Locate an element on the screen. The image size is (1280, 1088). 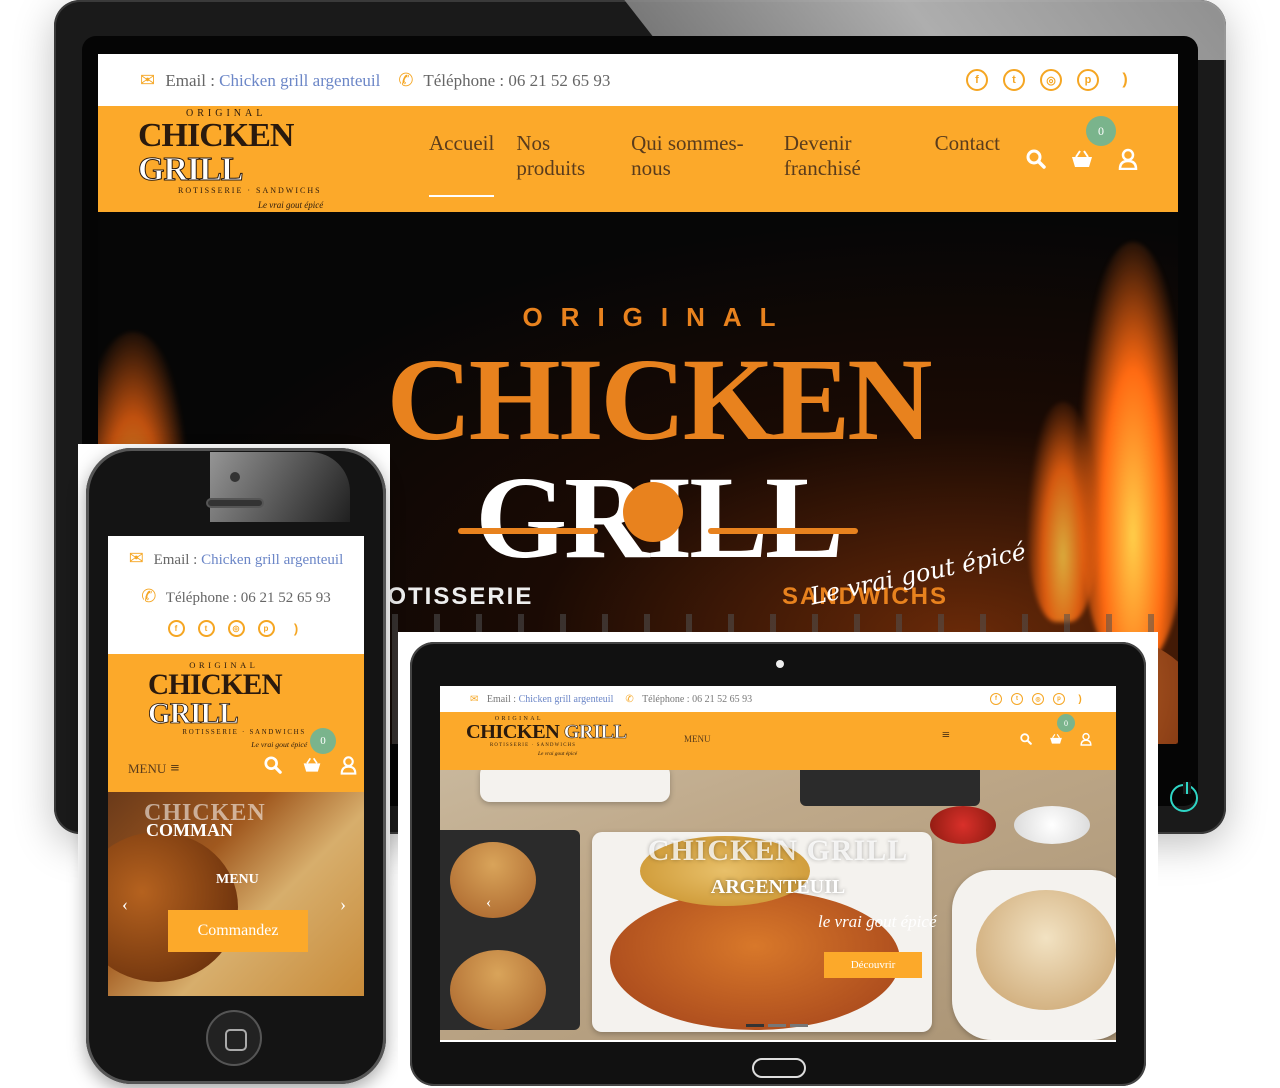
chicken-leg-icon is located at coordinates (653, 512).